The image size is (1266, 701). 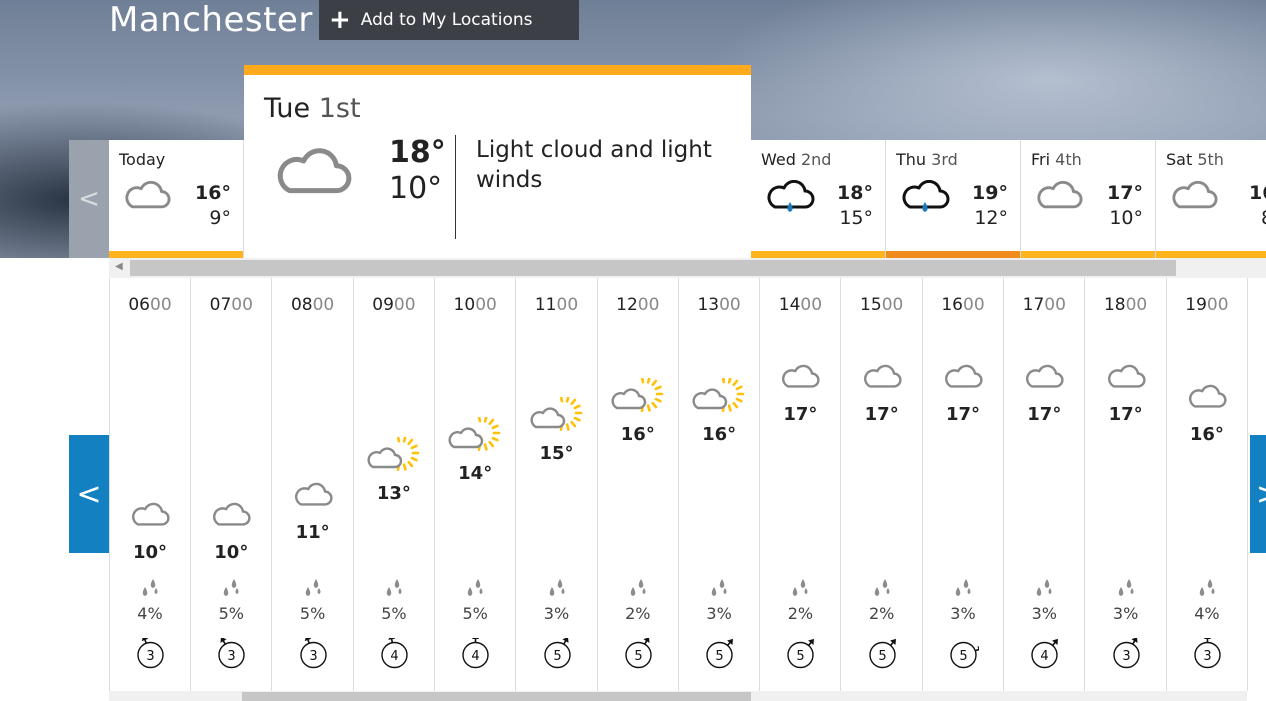 What do you see at coordinates (963, 484) in the screenshot?
I see `hour-column: 1600 17° 3% 5` at bounding box center [963, 484].